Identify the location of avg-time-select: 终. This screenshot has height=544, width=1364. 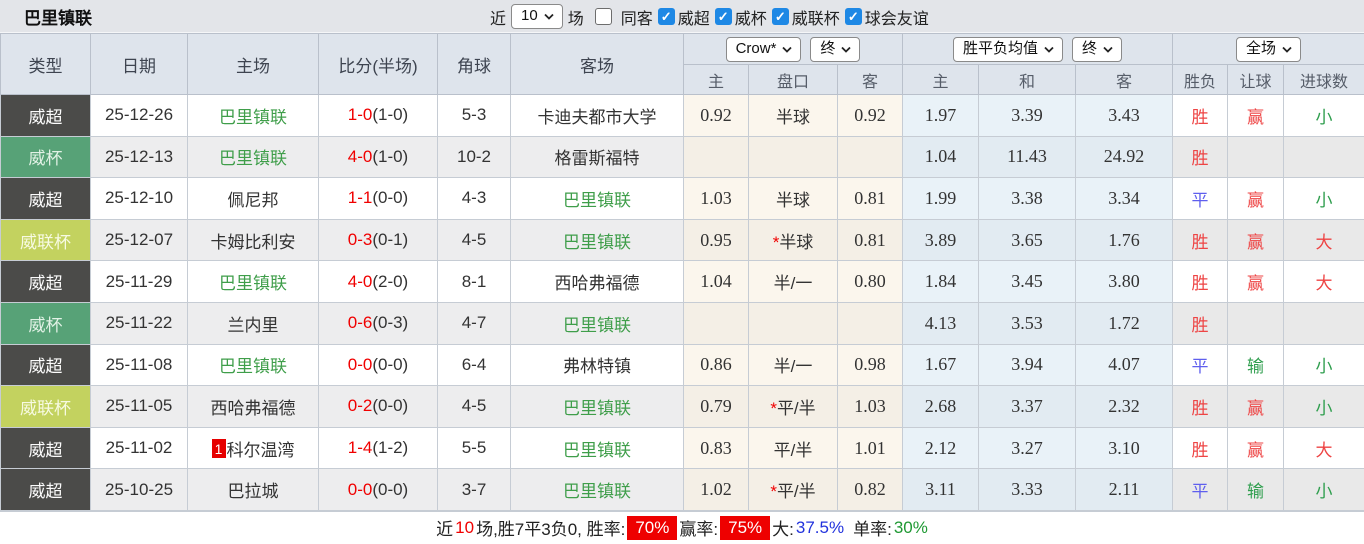
(1097, 49).